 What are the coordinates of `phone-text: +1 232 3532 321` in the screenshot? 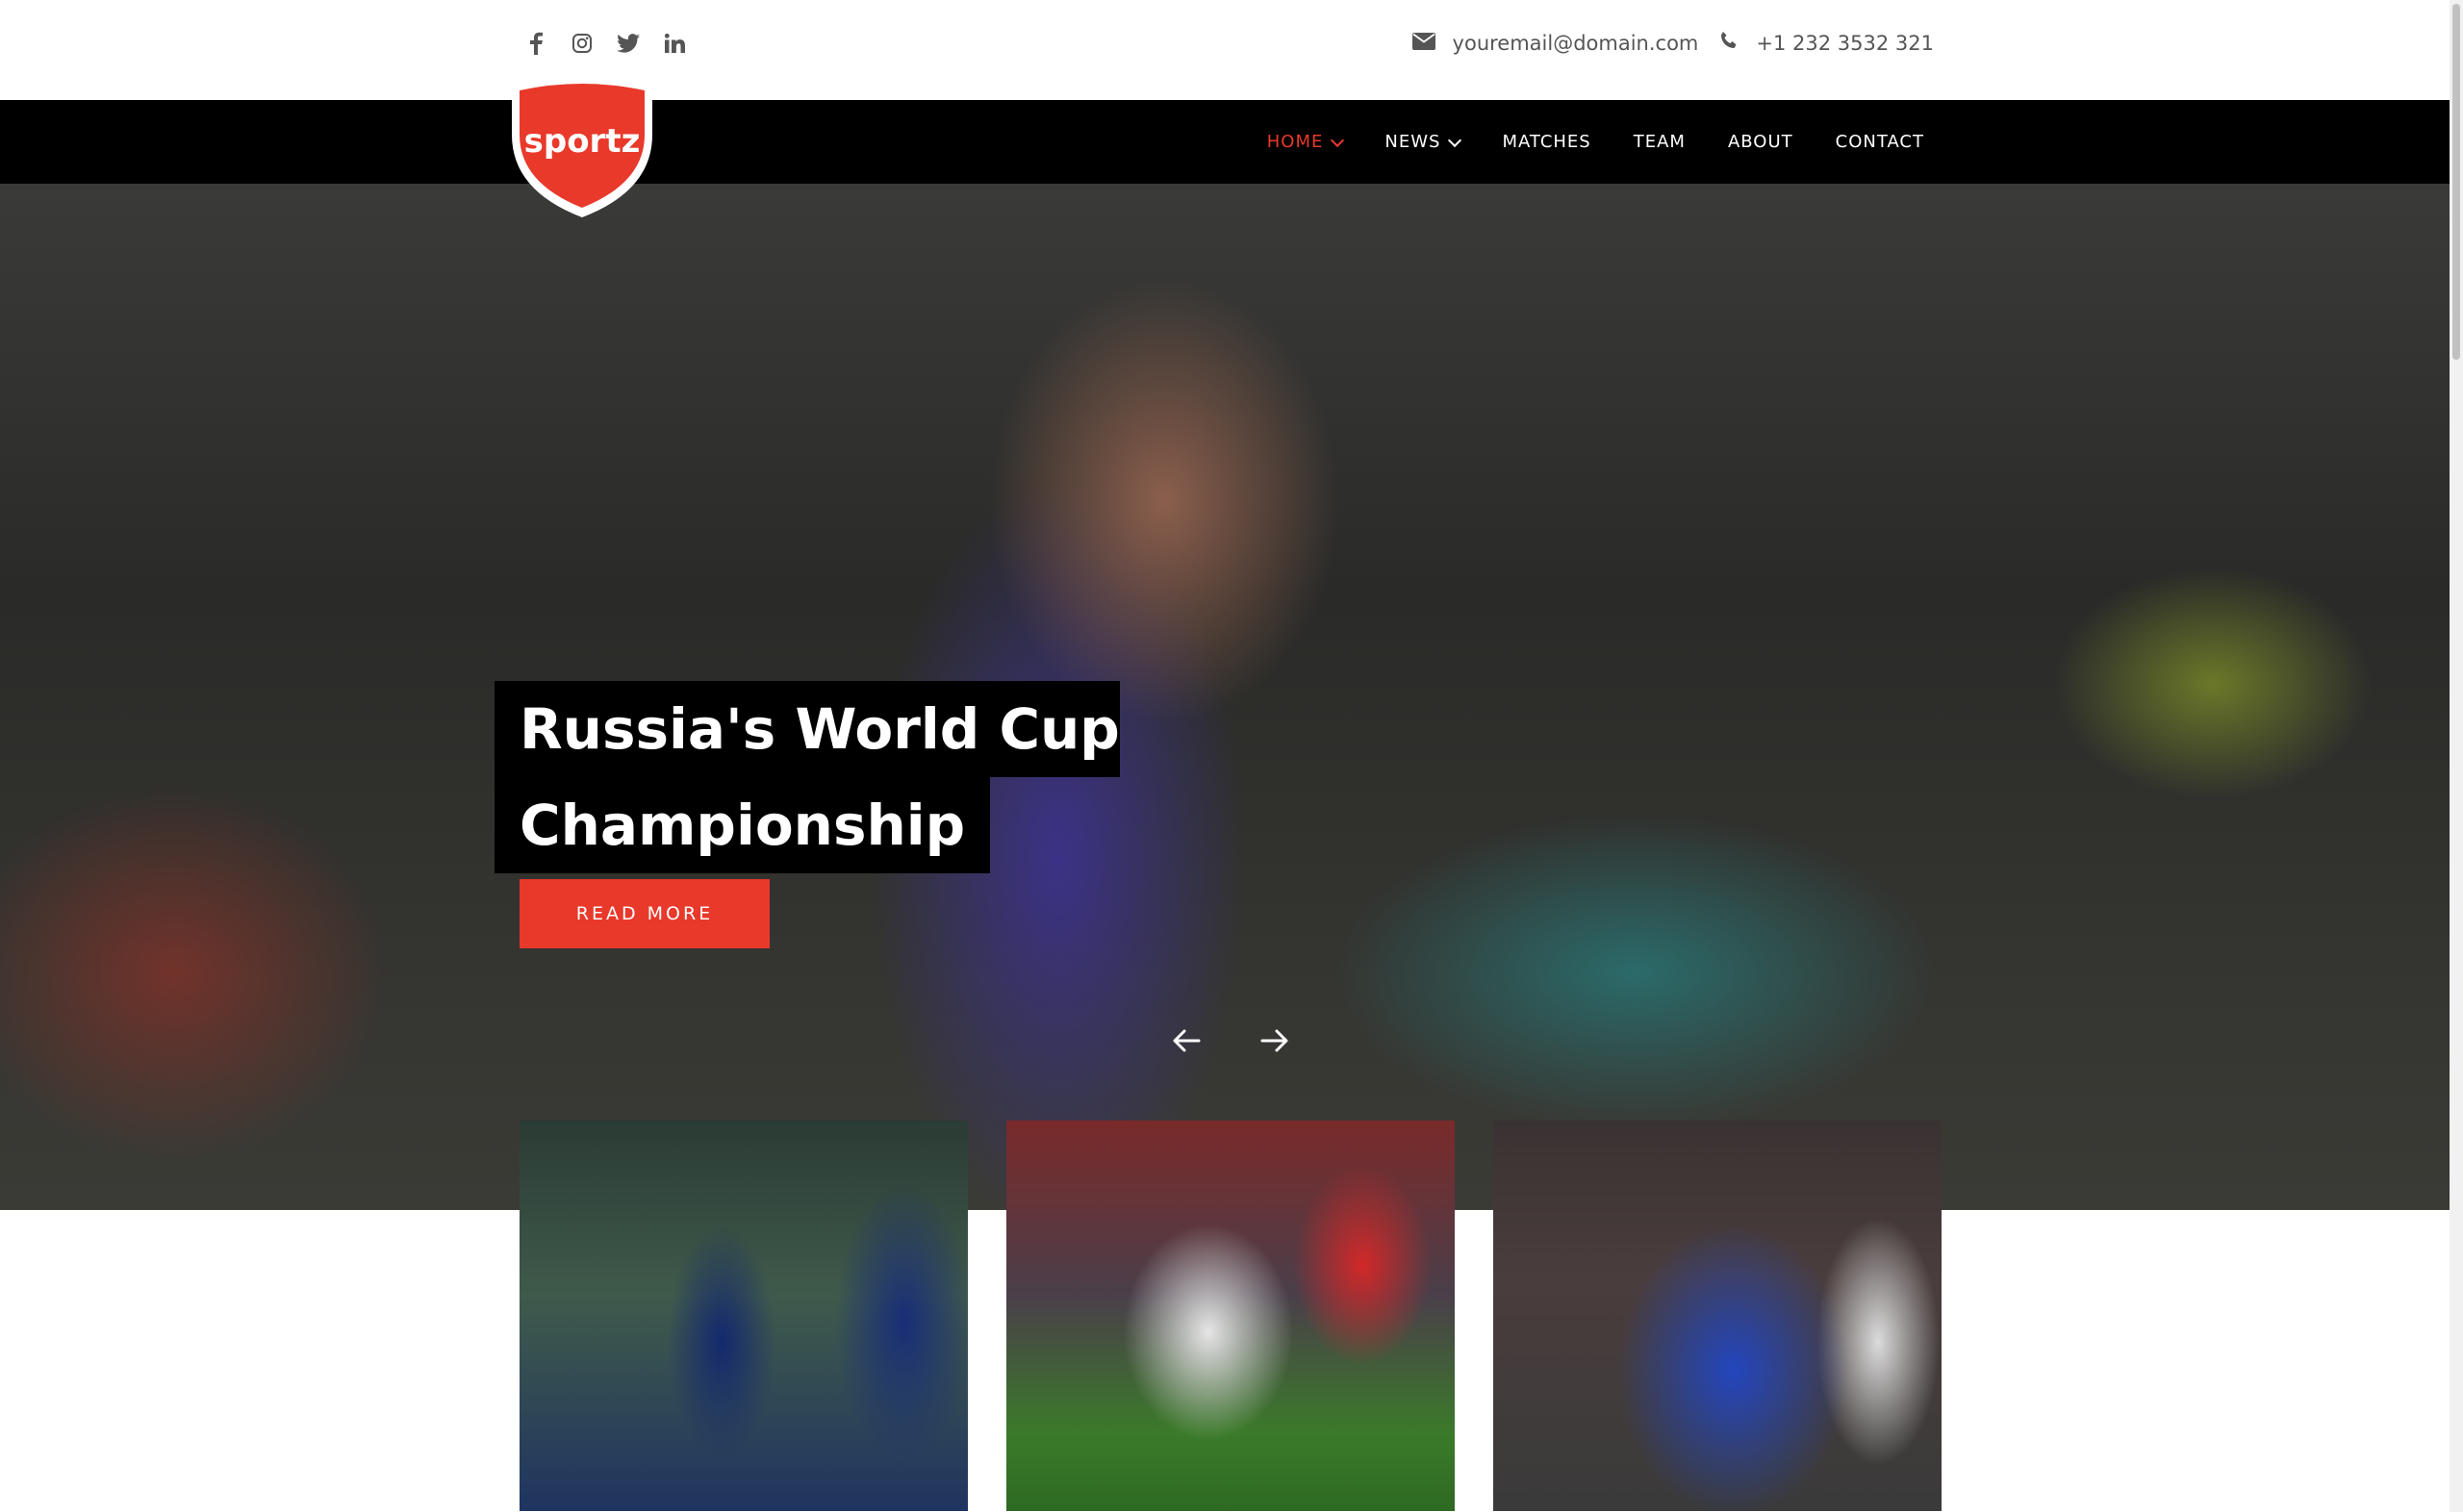 It's located at (1845, 43).